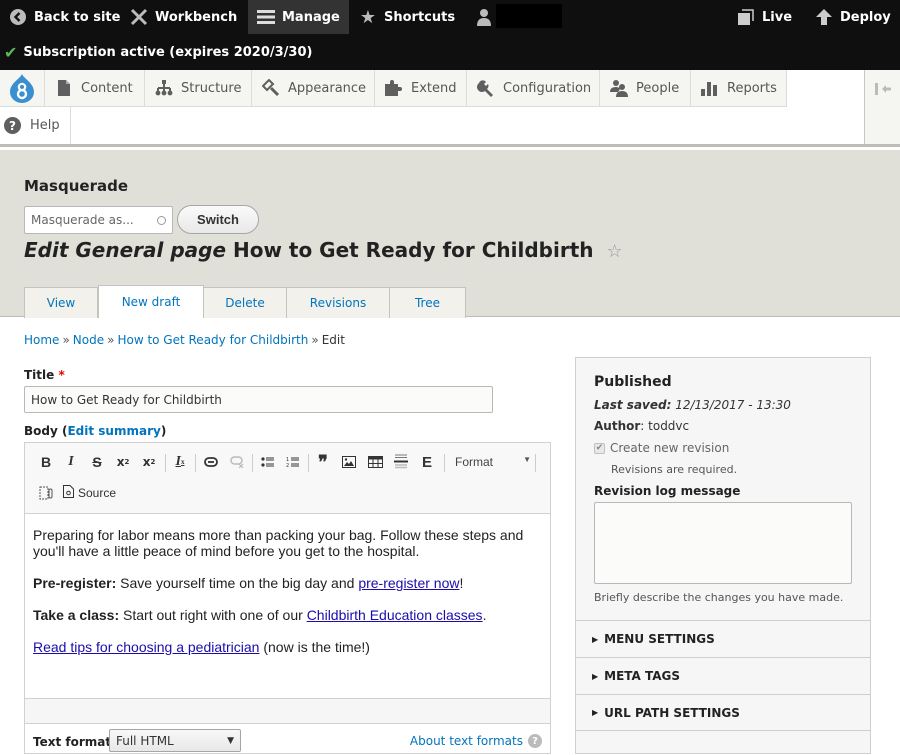 The height and width of the screenshot is (755, 900). I want to click on section-label: MENU SETTINGS, so click(659, 639).